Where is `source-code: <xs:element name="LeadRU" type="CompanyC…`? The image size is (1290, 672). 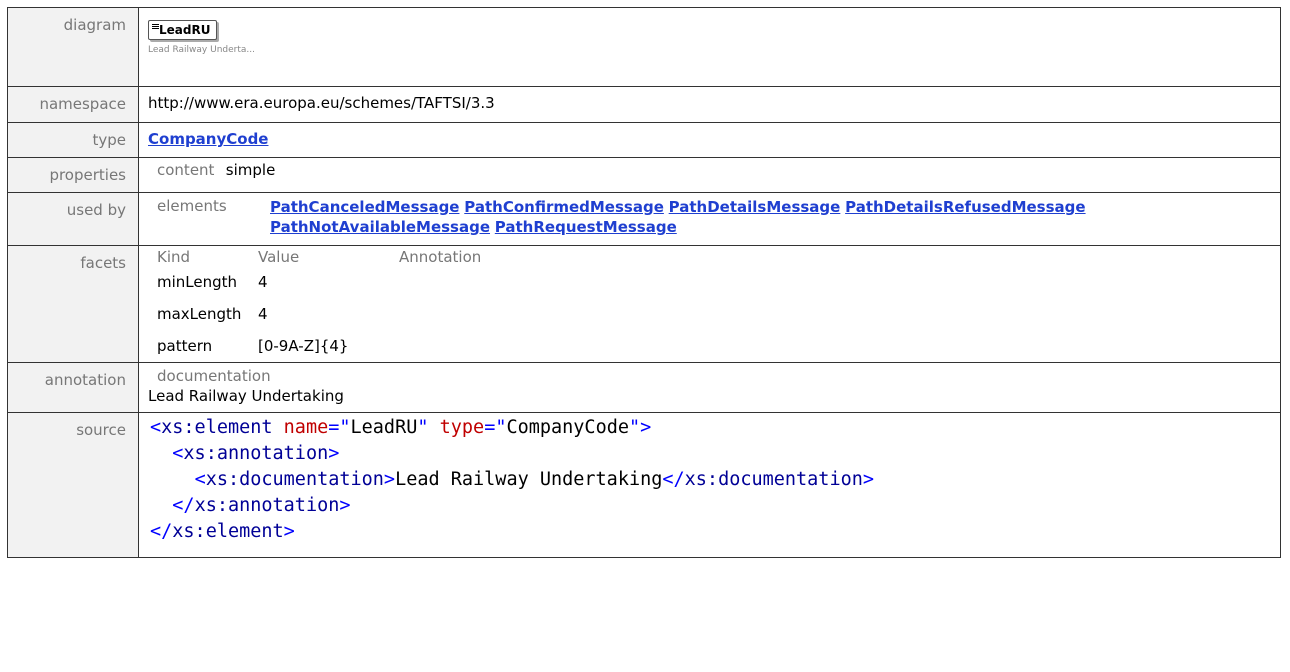 source-code: <xs:element name="LeadRU" type="CompanyC… is located at coordinates (512, 479).